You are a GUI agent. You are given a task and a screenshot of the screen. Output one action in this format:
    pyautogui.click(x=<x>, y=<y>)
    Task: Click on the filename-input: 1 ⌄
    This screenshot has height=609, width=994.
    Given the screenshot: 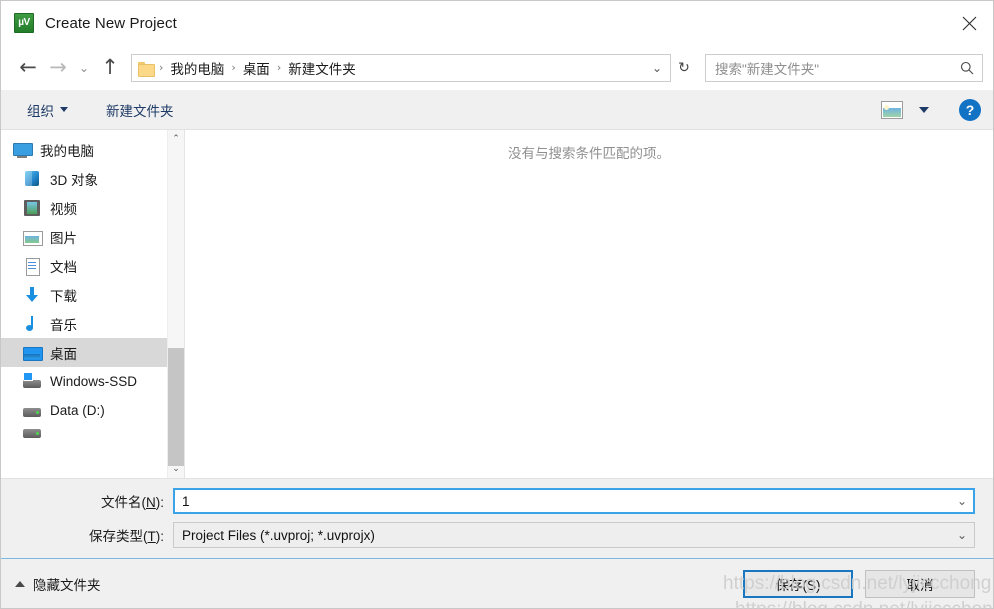 What is the action you would take?
    pyautogui.click(x=574, y=501)
    